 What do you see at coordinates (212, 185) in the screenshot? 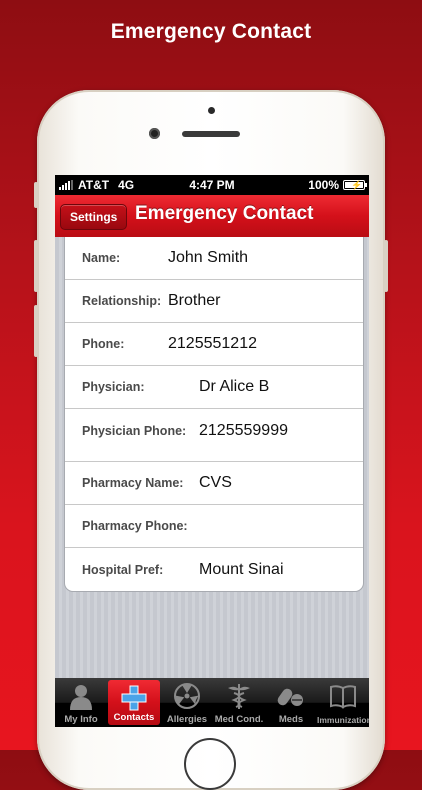
I see `status-bar: AT&T 4G 4:47 PM 100% ⚡` at bounding box center [212, 185].